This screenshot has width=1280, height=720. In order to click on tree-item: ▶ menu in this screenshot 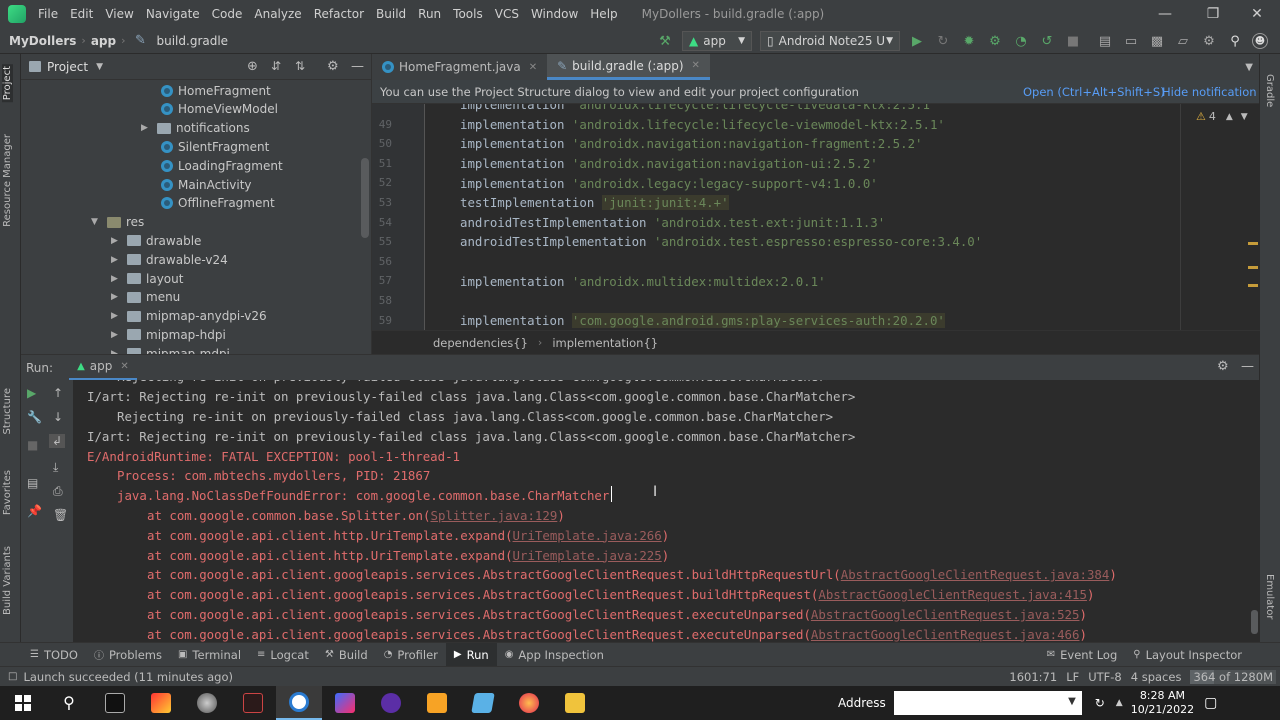, I will do `click(145, 297)`.